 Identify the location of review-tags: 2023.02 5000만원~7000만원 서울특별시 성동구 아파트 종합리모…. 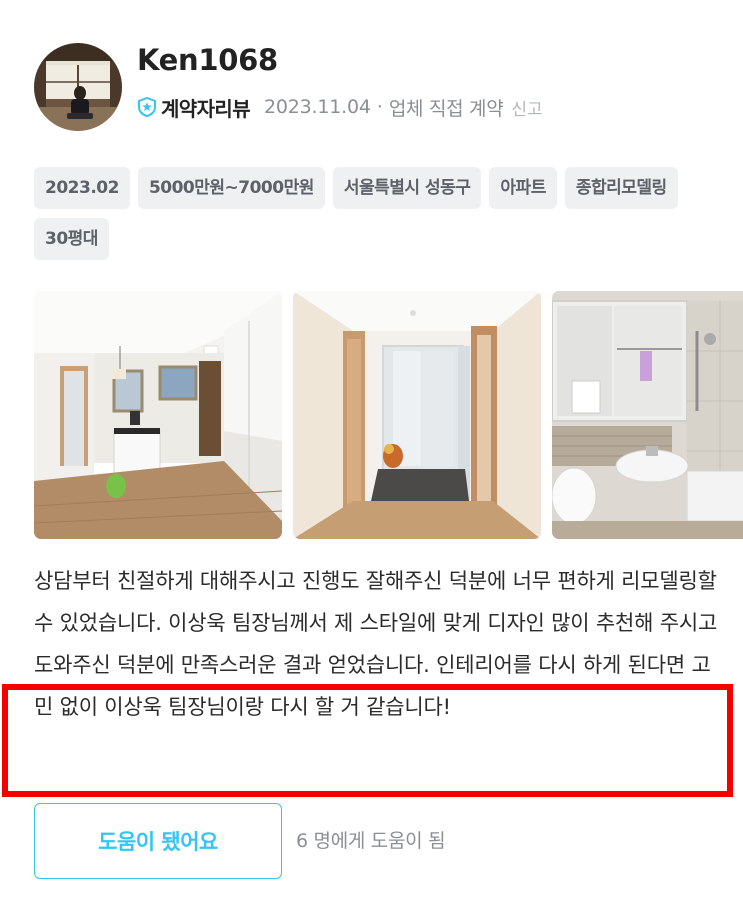
(379, 213).